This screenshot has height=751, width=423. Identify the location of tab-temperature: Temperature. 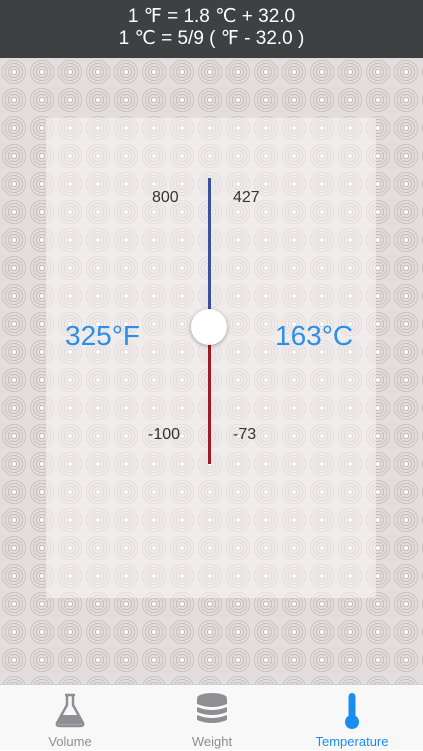
(352, 718).